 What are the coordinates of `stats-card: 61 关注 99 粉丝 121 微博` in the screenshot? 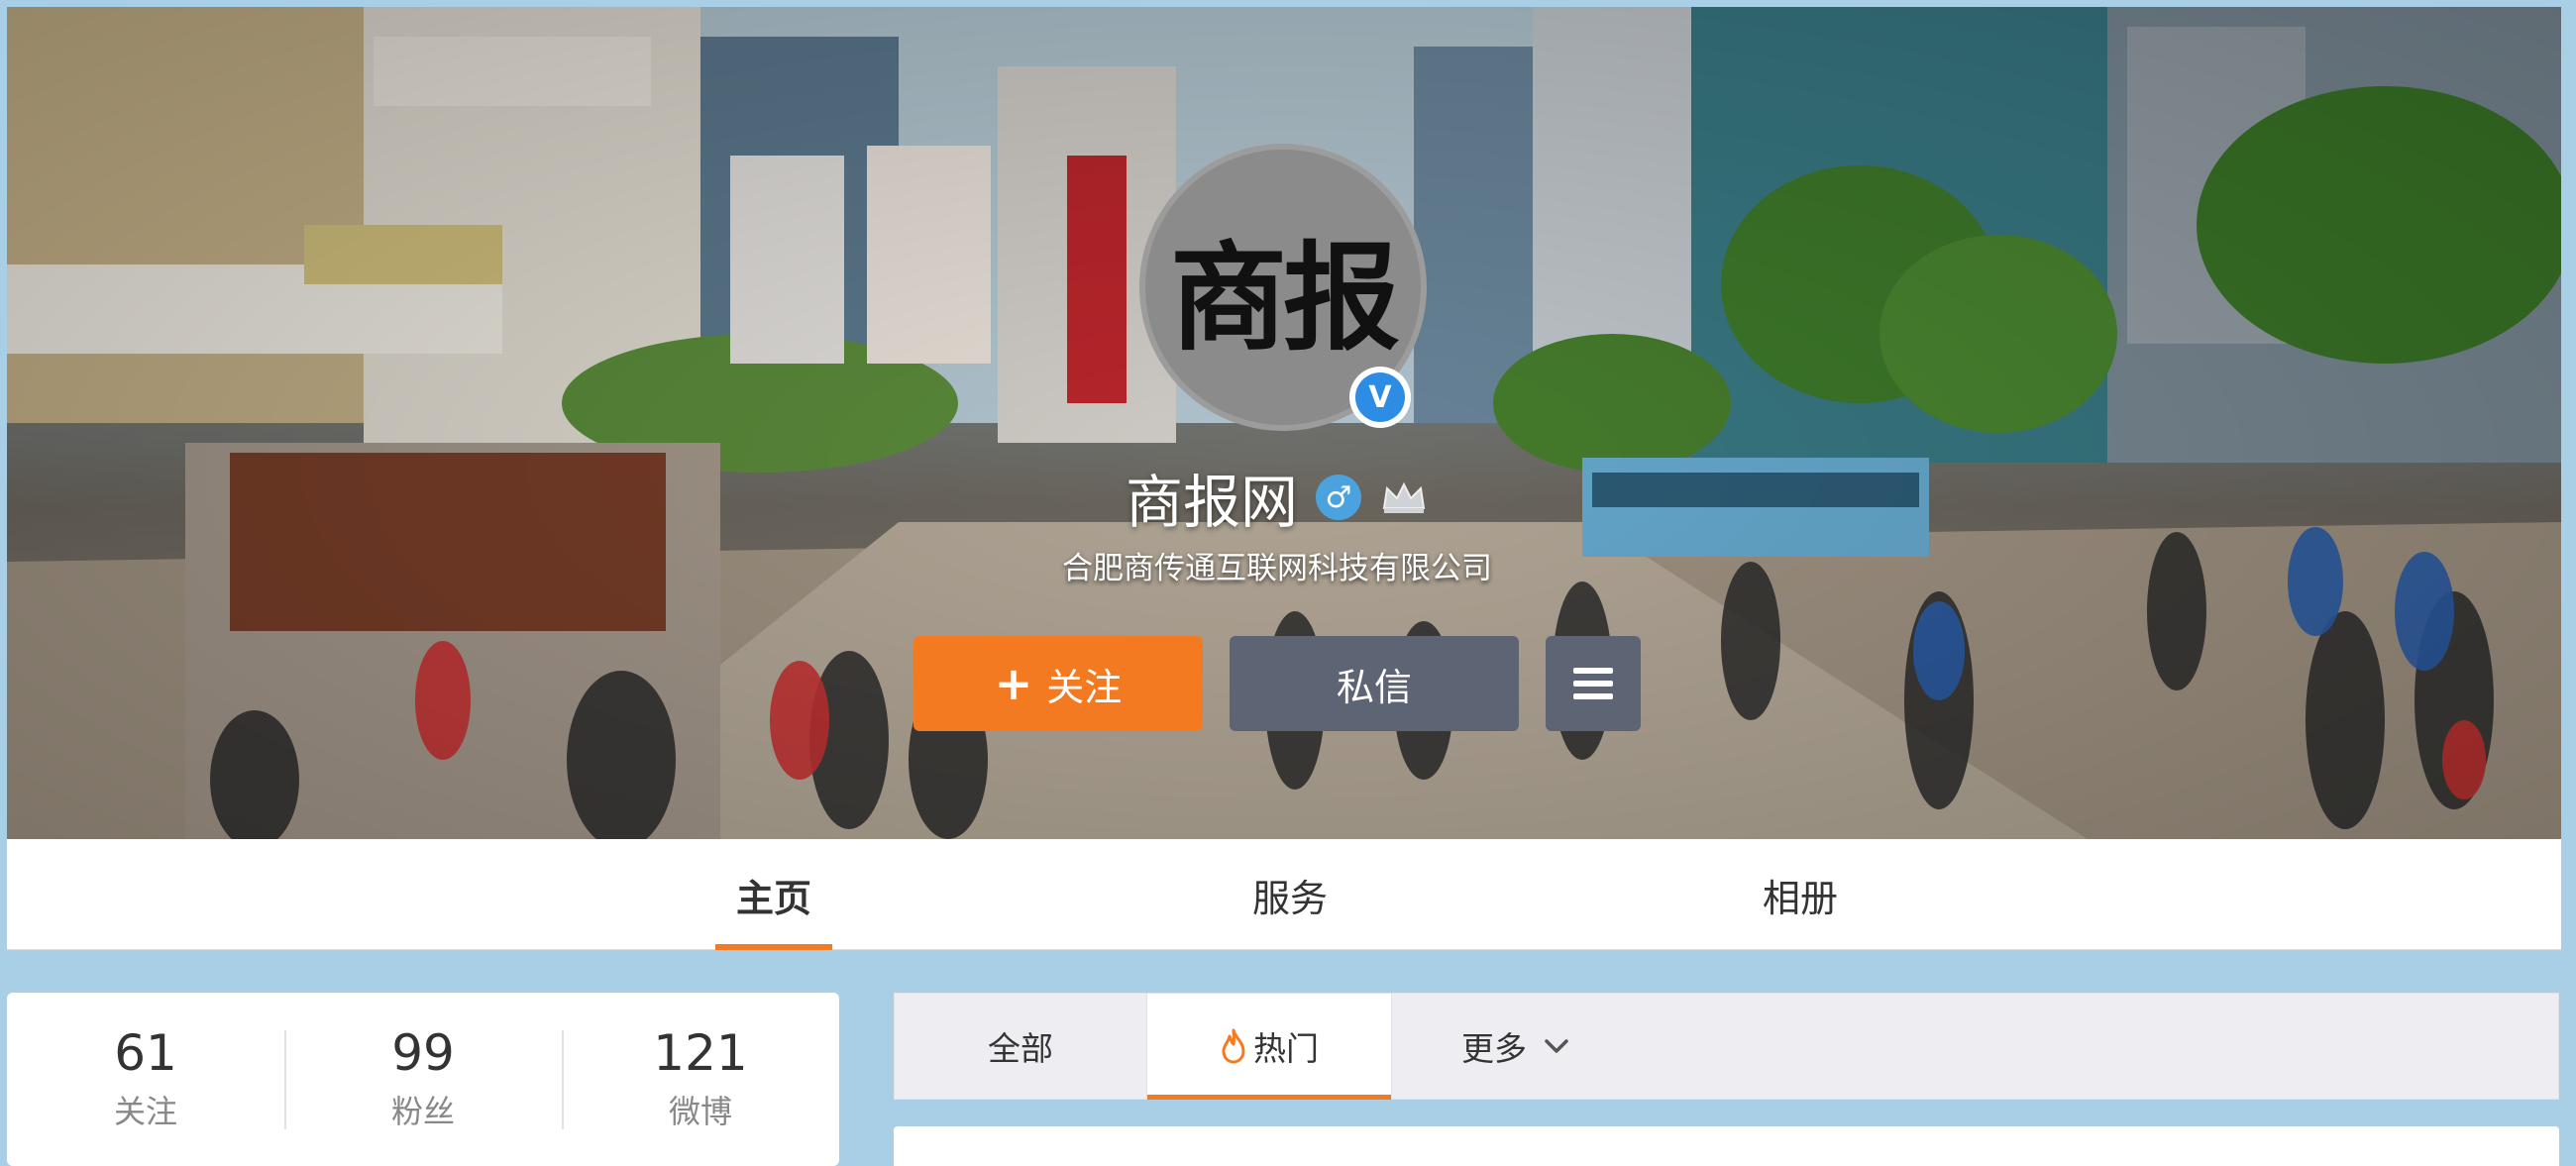 It's located at (423, 1079).